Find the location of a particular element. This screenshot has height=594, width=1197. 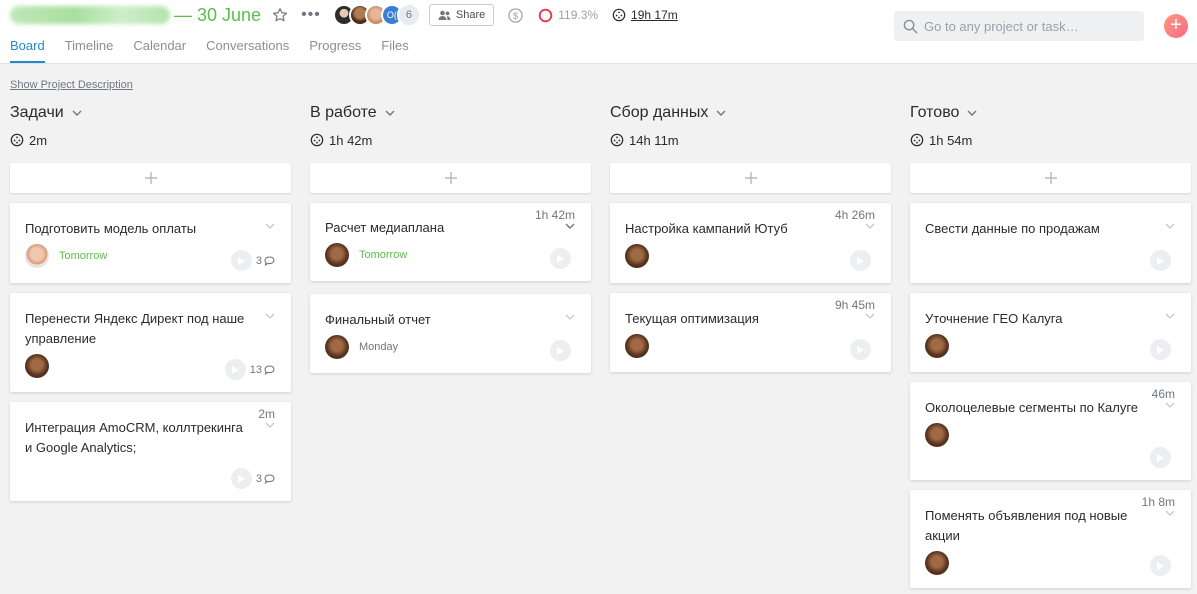

progress-metric: 119.3% is located at coordinates (568, 15).